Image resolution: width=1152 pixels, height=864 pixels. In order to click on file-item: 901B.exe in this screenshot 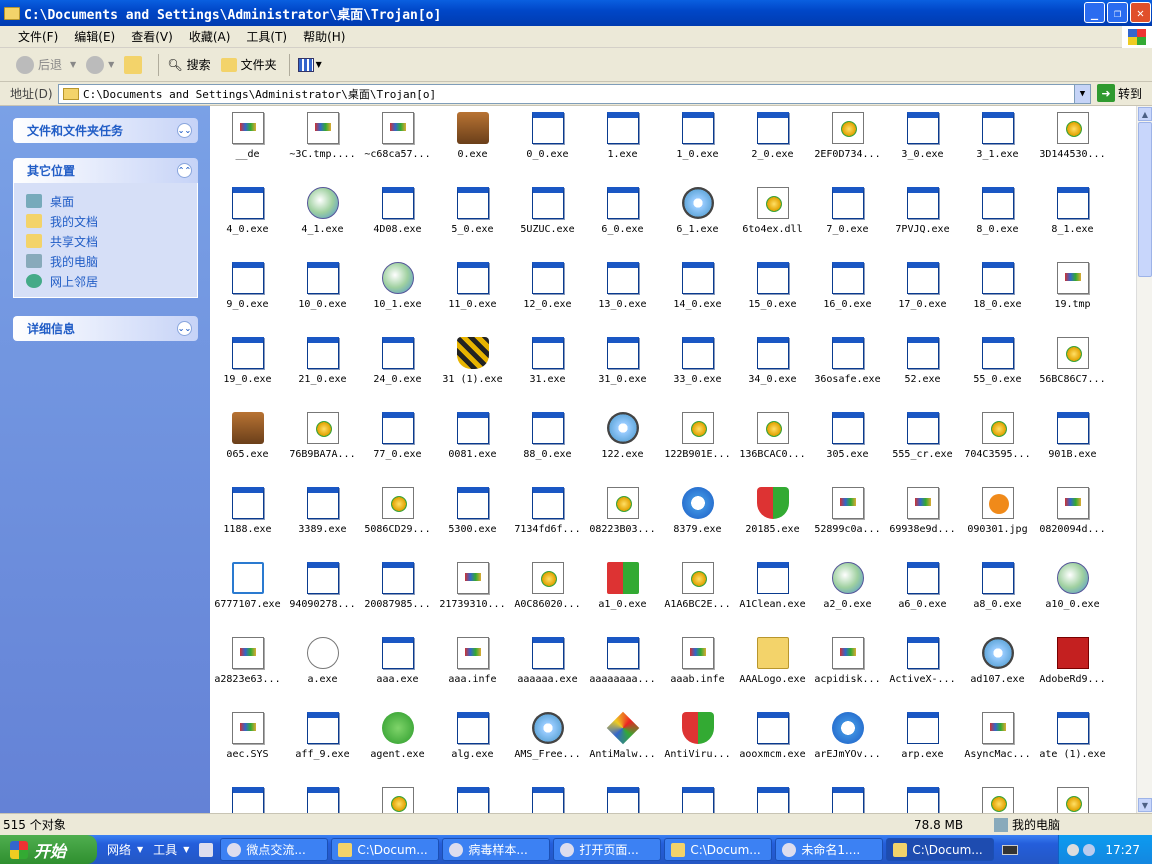, I will do `click(1072, 443)`.